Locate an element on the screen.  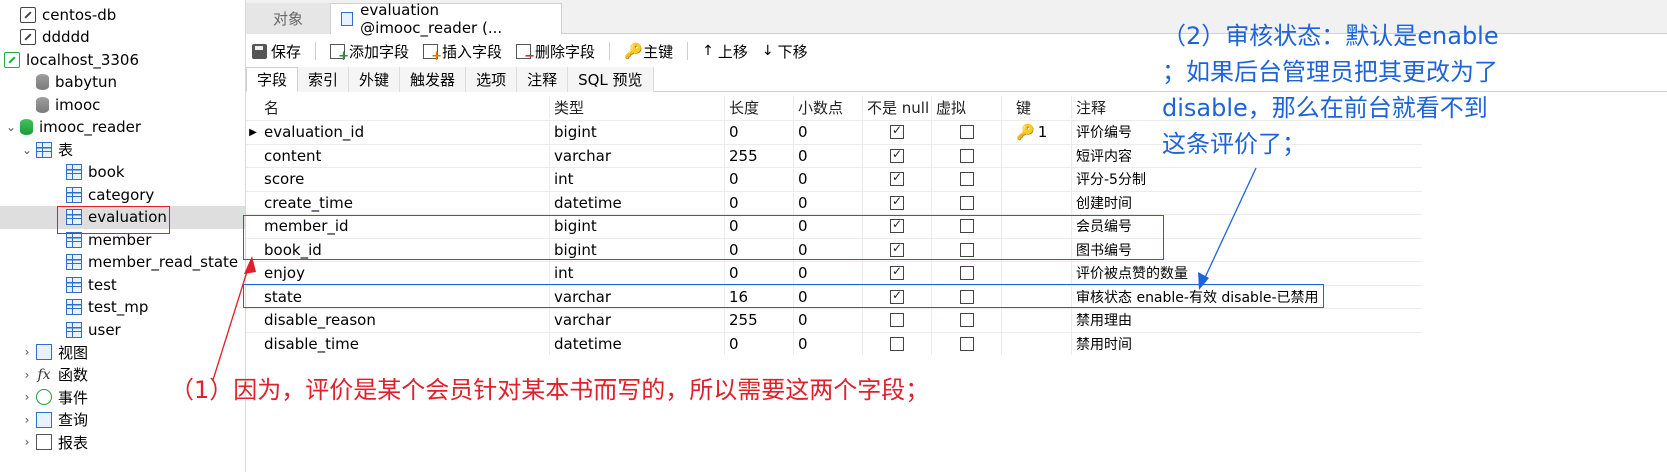
red-arrowhead is located at coordinates (250, 265).